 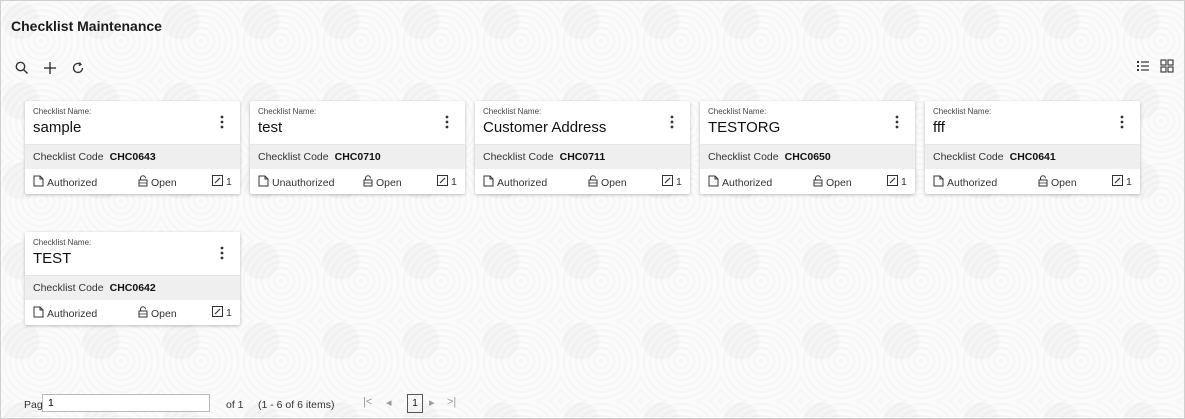 I want to click on card-header: Checklist Name: Customer Address, so click(x=582, y=123).